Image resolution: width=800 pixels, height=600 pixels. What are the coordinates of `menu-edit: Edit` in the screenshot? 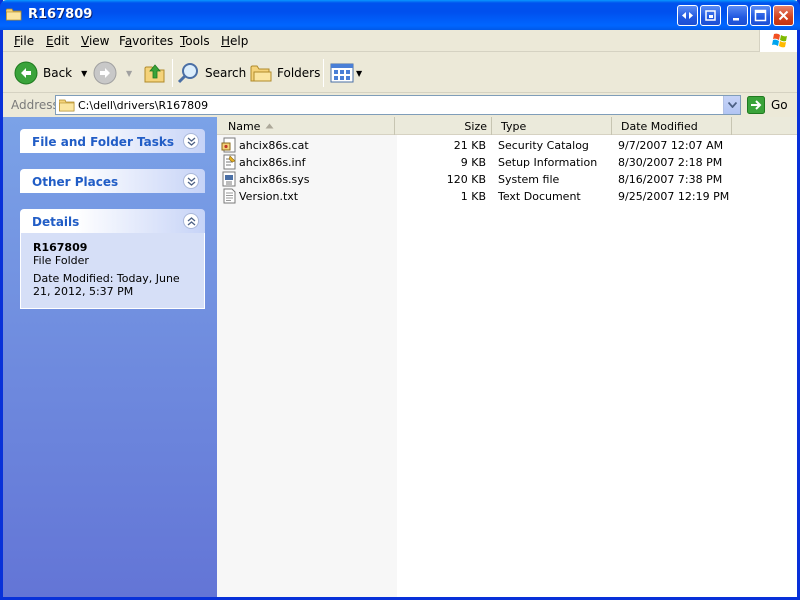 It's located at (57, 41).